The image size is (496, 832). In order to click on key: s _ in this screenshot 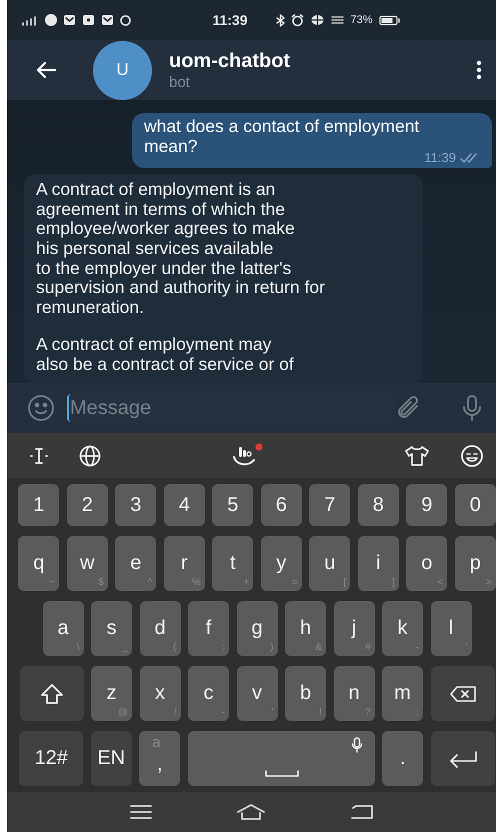, I will do `click(111, 628)`.